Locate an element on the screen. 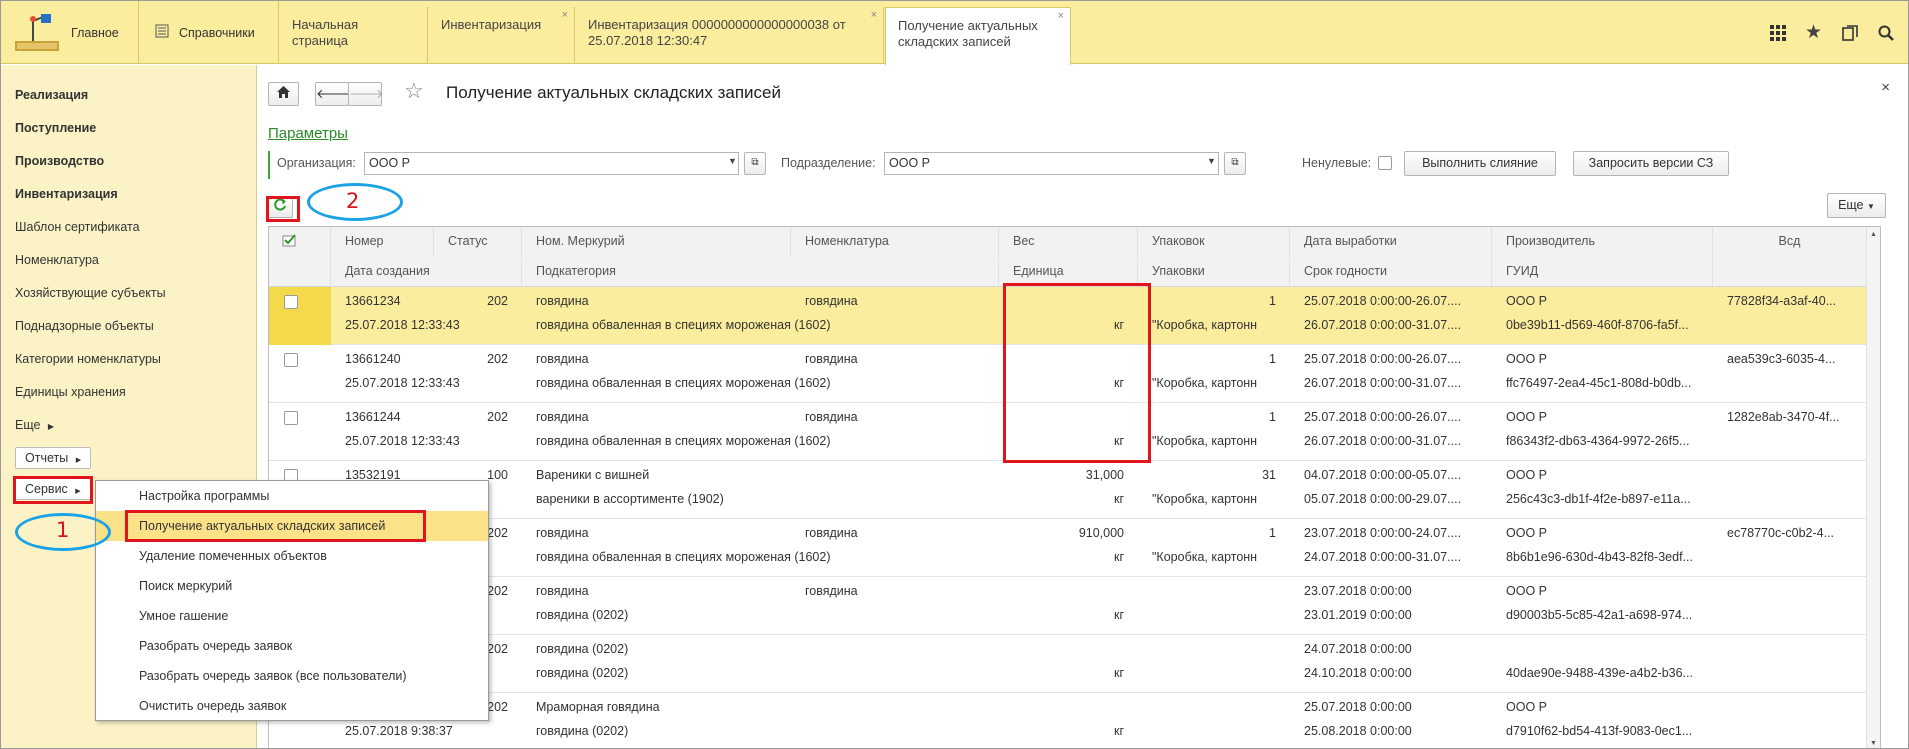 This screenshot has height=749, width=1909. cell-producer is located at coordinates (1607, 649).